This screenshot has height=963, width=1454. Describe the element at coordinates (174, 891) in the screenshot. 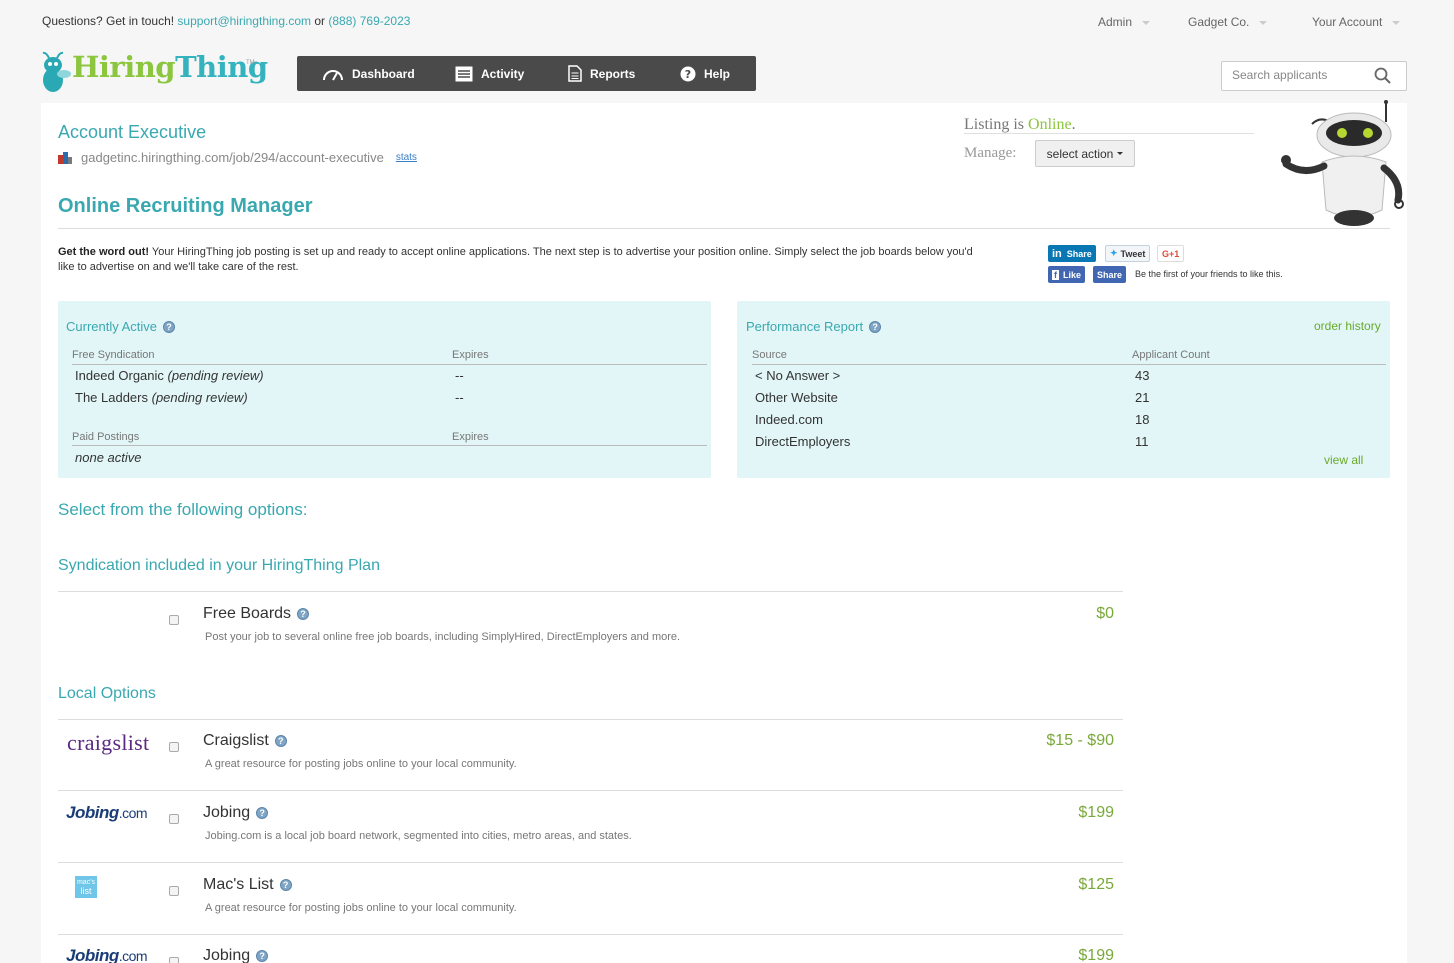

I see `macs-list-checkbox` at that location.